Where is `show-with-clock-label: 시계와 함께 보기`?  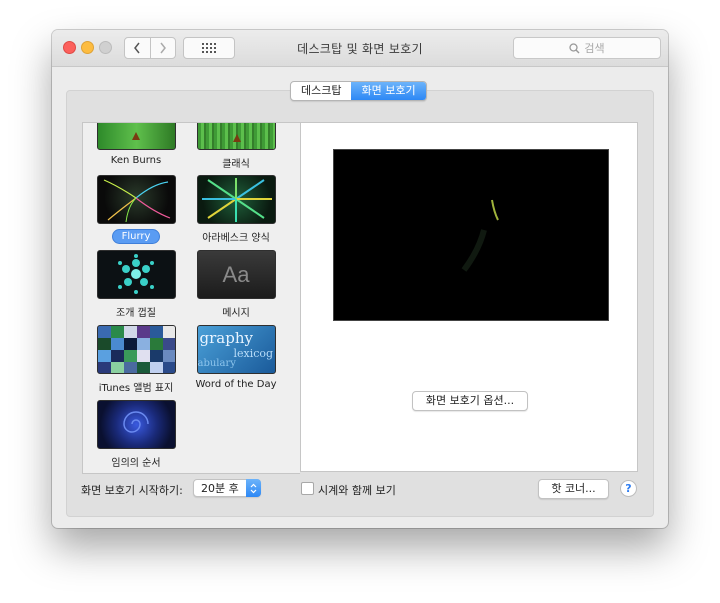
show-with-clock-label: 시계와 함께 보기 is located at coordinates (357, 490).